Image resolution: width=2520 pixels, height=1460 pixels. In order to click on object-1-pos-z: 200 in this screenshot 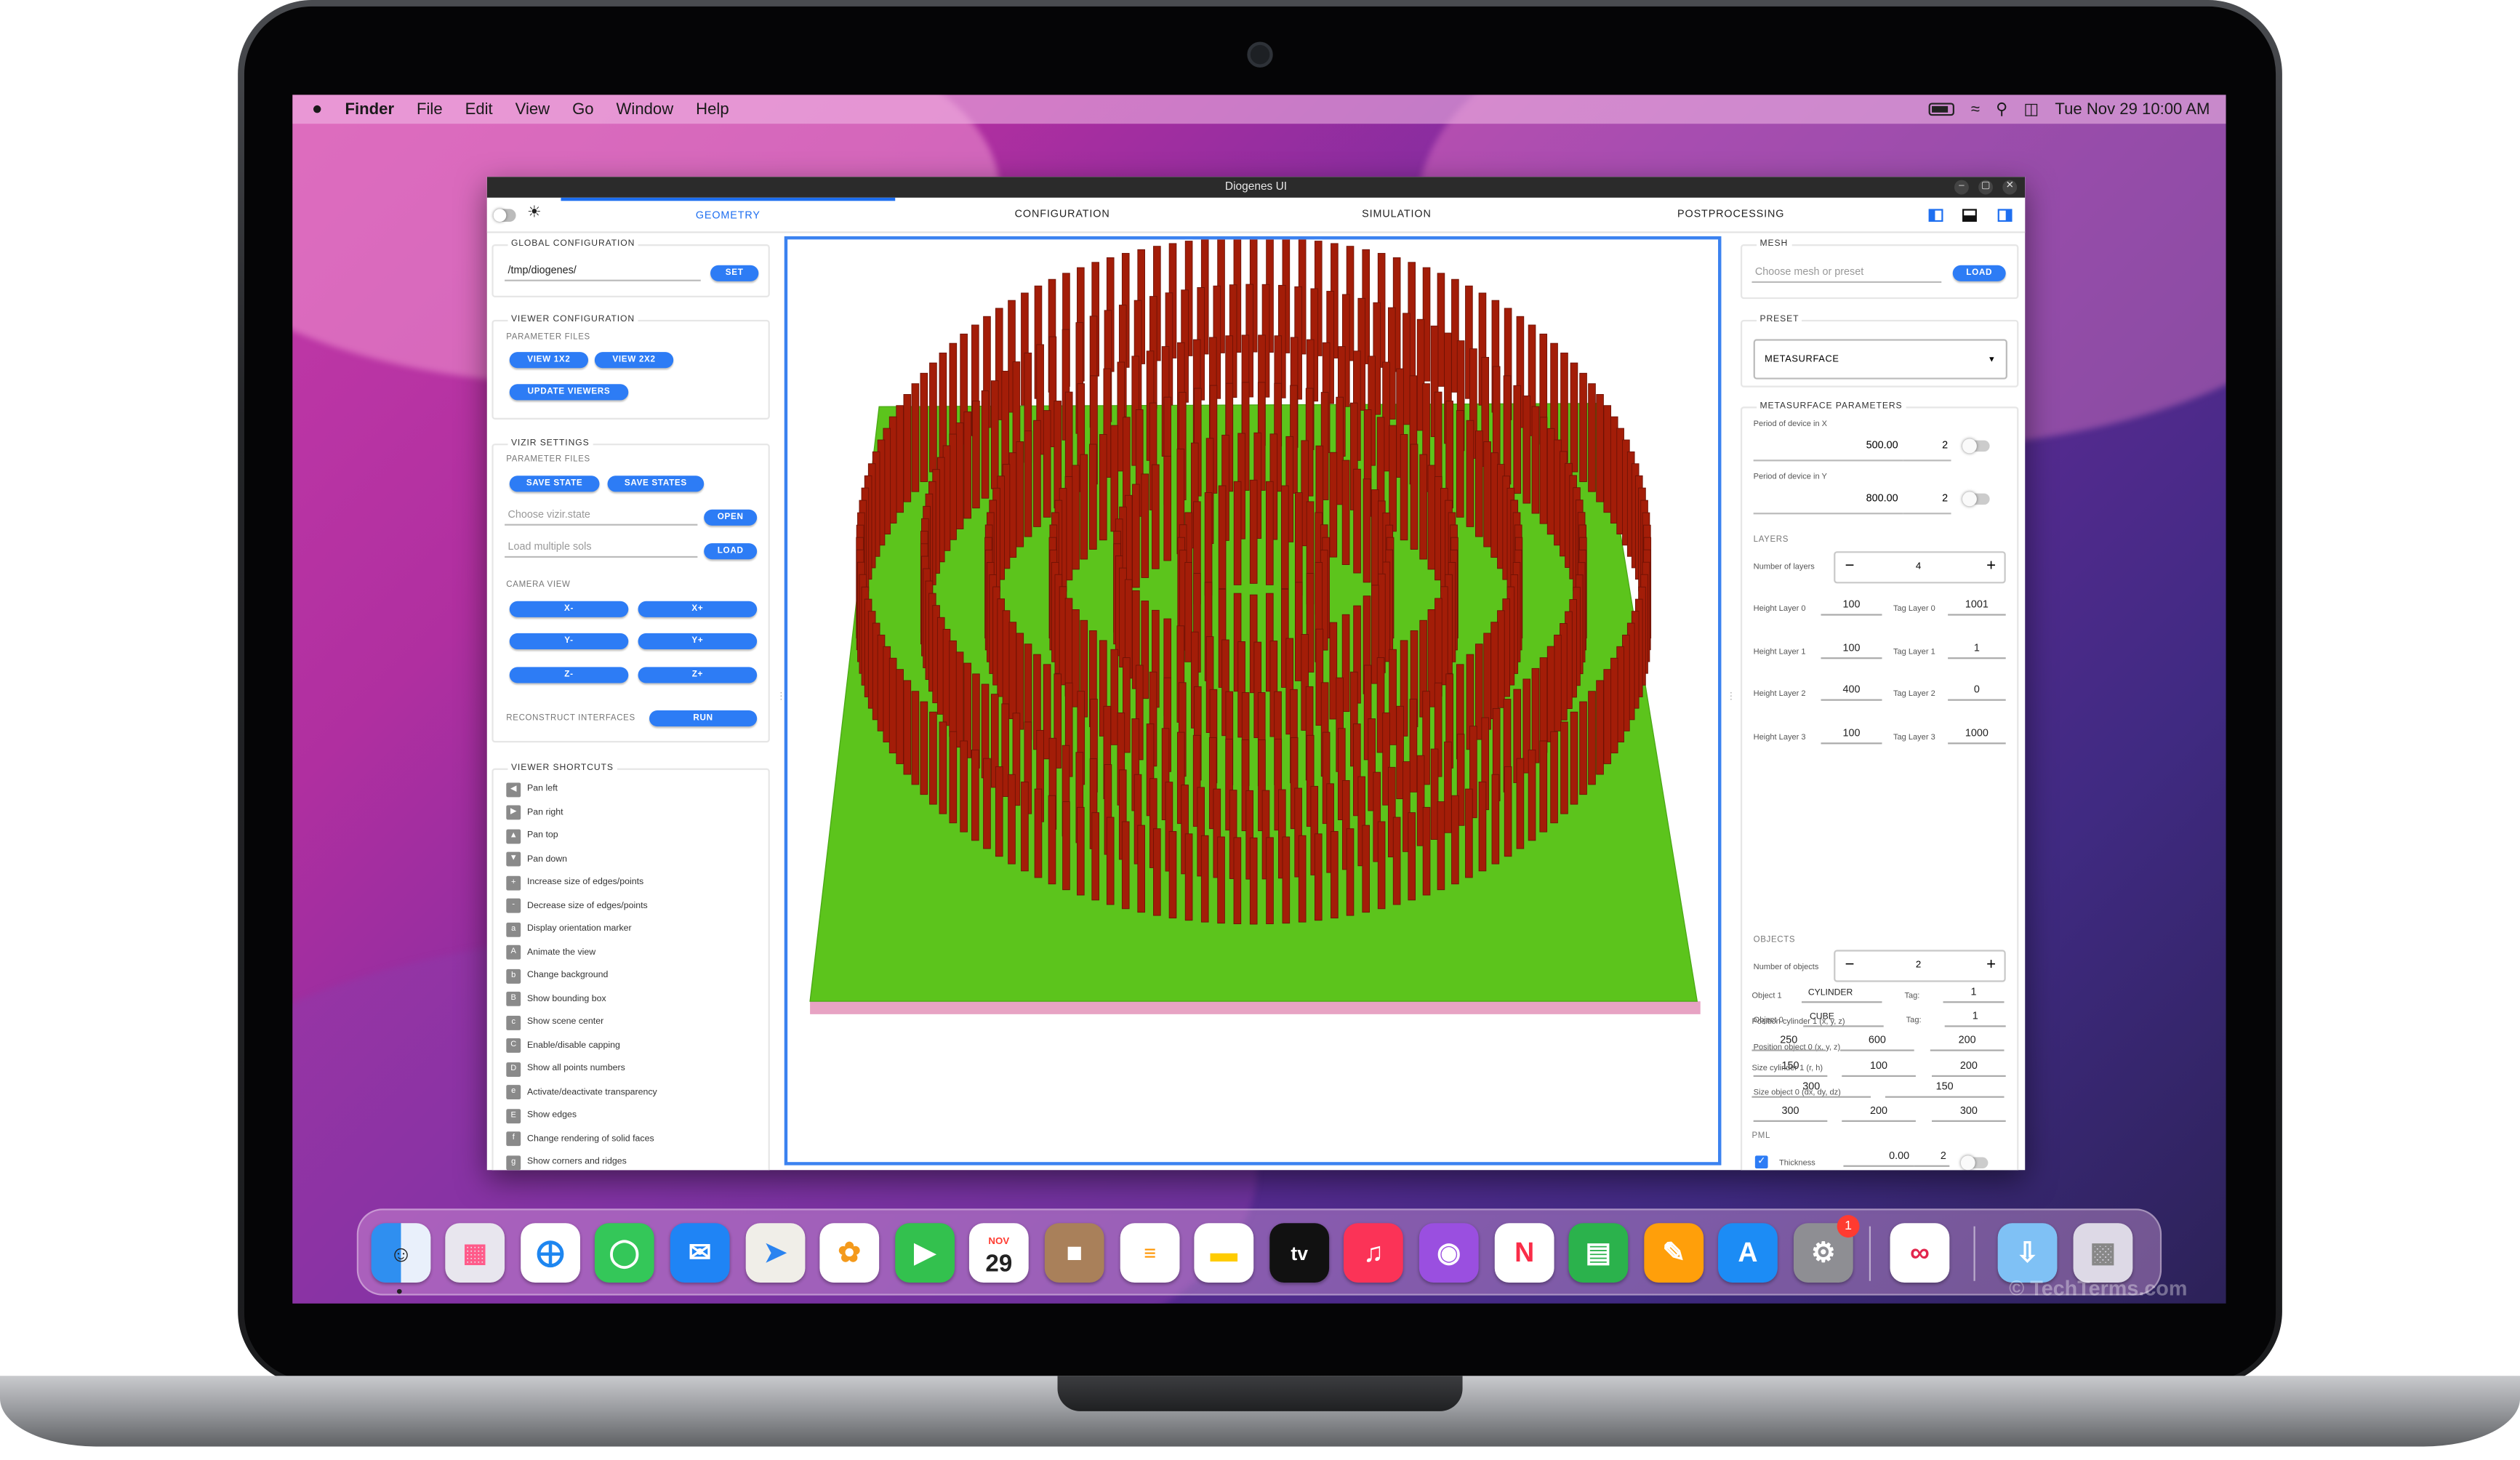, I will do `click(1967, 1041)`.